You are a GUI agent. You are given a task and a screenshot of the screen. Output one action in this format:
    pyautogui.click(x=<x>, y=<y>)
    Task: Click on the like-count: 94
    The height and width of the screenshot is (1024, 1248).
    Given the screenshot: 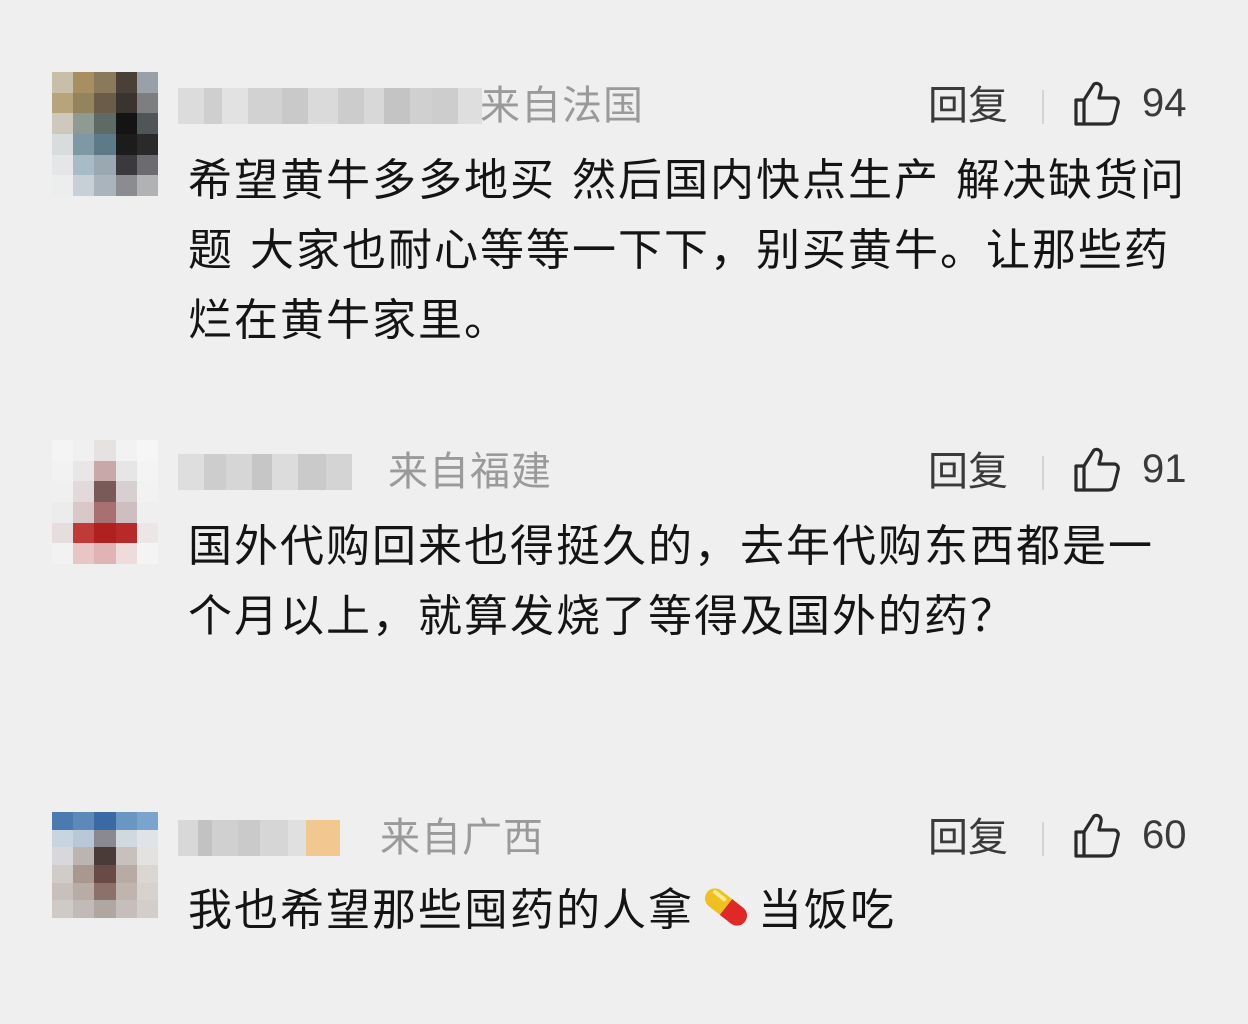 What is the action you would take?
    pyautogui.click(x=1164, y=103)
    